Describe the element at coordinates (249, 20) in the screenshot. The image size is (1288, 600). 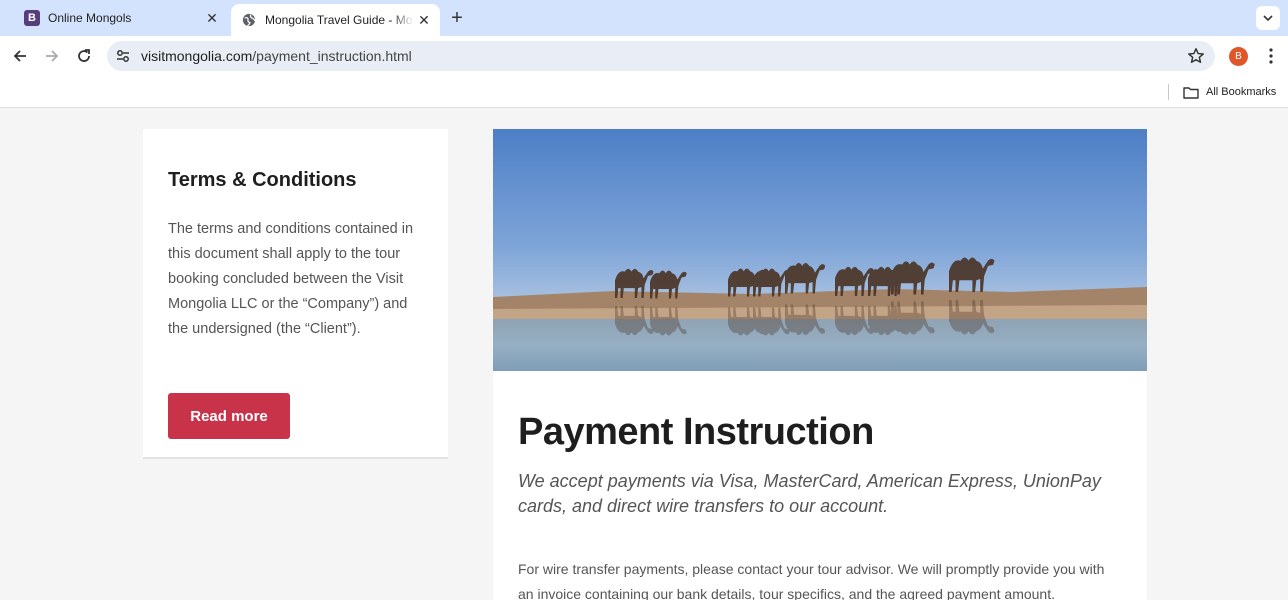
I see `globe-icon` at that location.